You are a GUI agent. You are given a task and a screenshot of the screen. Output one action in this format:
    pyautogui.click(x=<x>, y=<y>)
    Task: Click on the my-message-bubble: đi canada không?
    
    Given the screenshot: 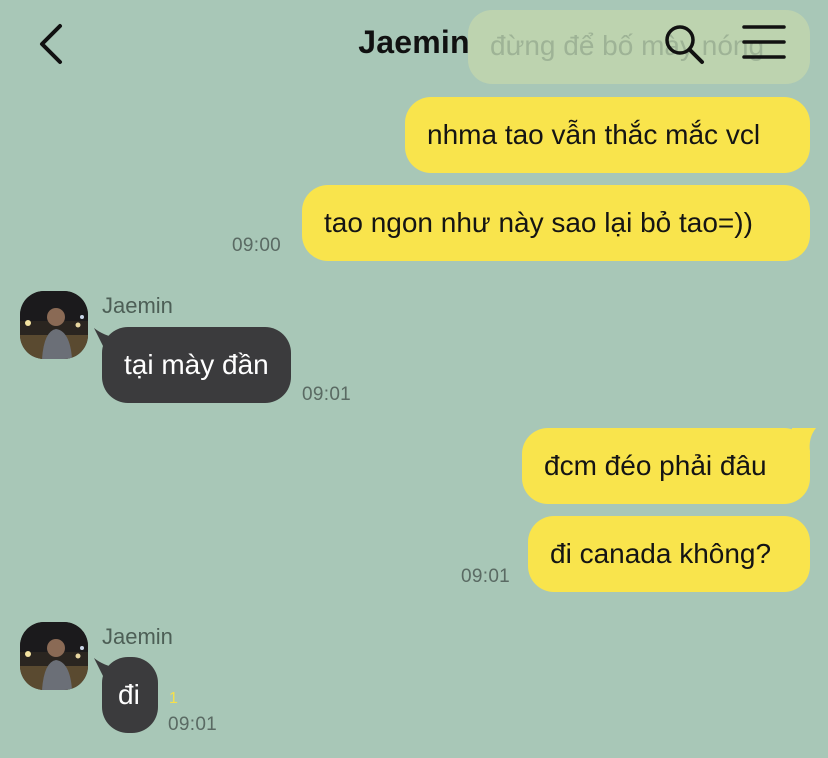 What is the action you would take?
    pyautogui.click(x=669, y=554)
    